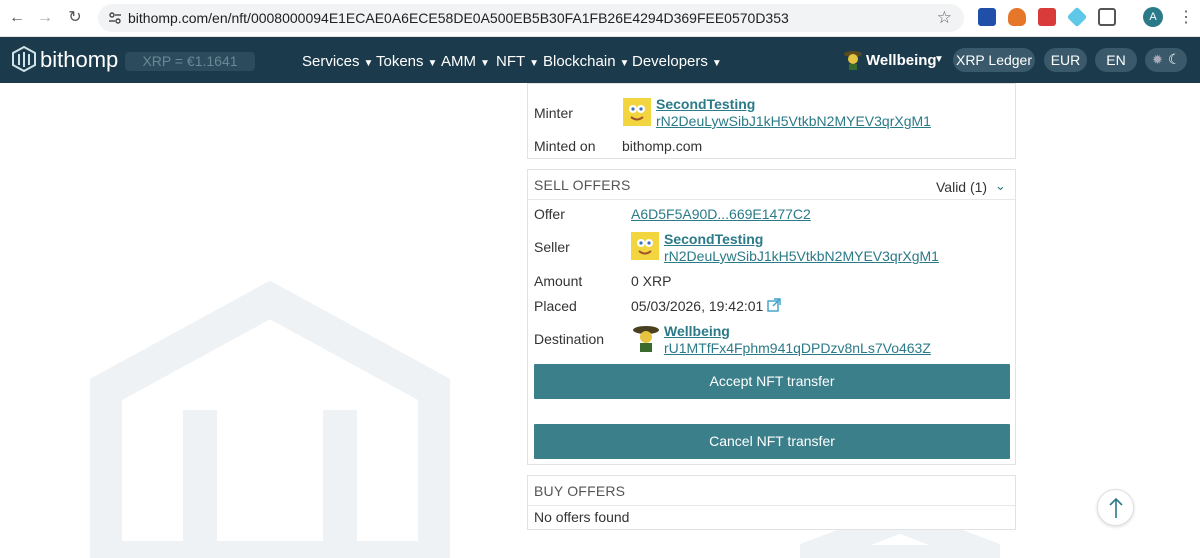  What do you see at coordinates (797, 348) in the screenshot?
I see `destination-address-link: rU1MTfFx4Fphm941qDPDzv8nLs7Vo463Z` at bounding box center [797, 348].